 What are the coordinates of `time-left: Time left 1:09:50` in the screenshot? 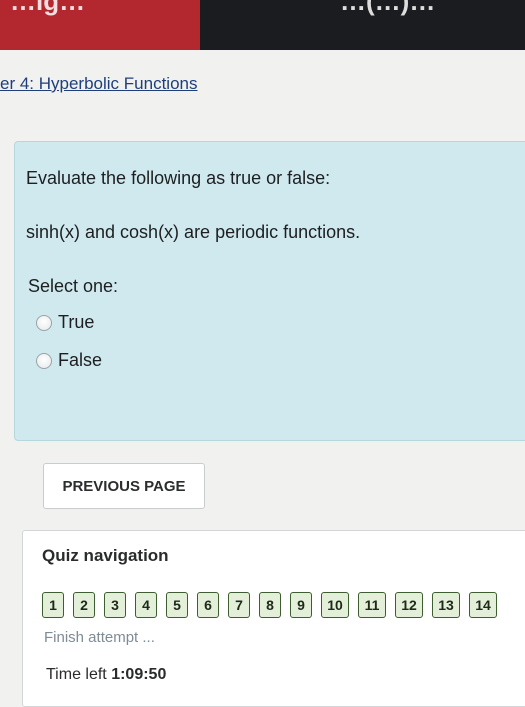 It's located at (106, 675).